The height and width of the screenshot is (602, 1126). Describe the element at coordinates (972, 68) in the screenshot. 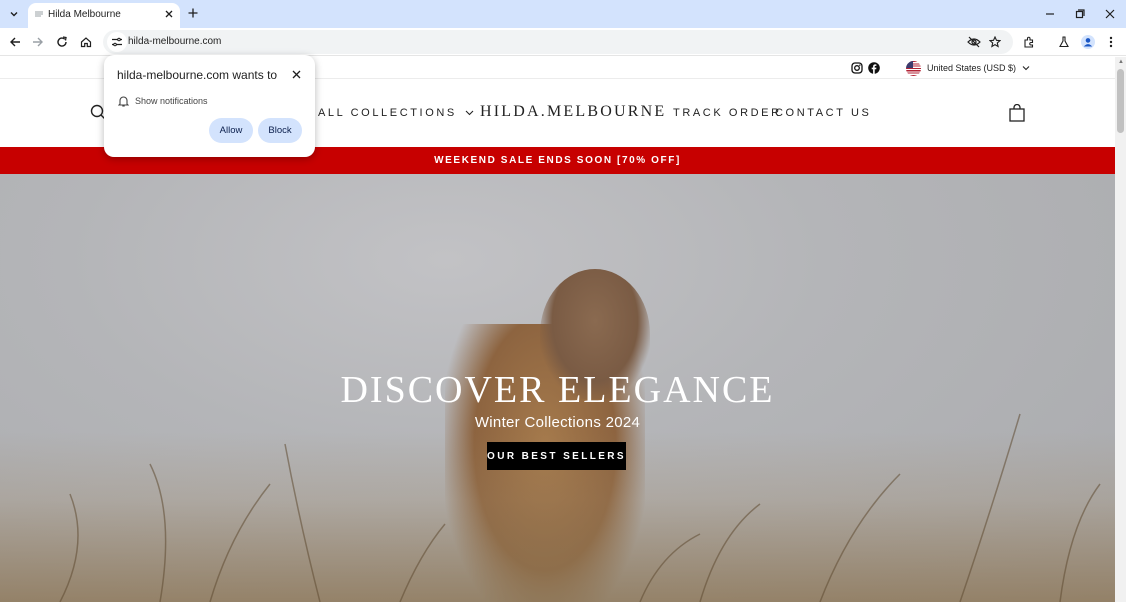

I see `currency-label: United States (USD $)` at that location.